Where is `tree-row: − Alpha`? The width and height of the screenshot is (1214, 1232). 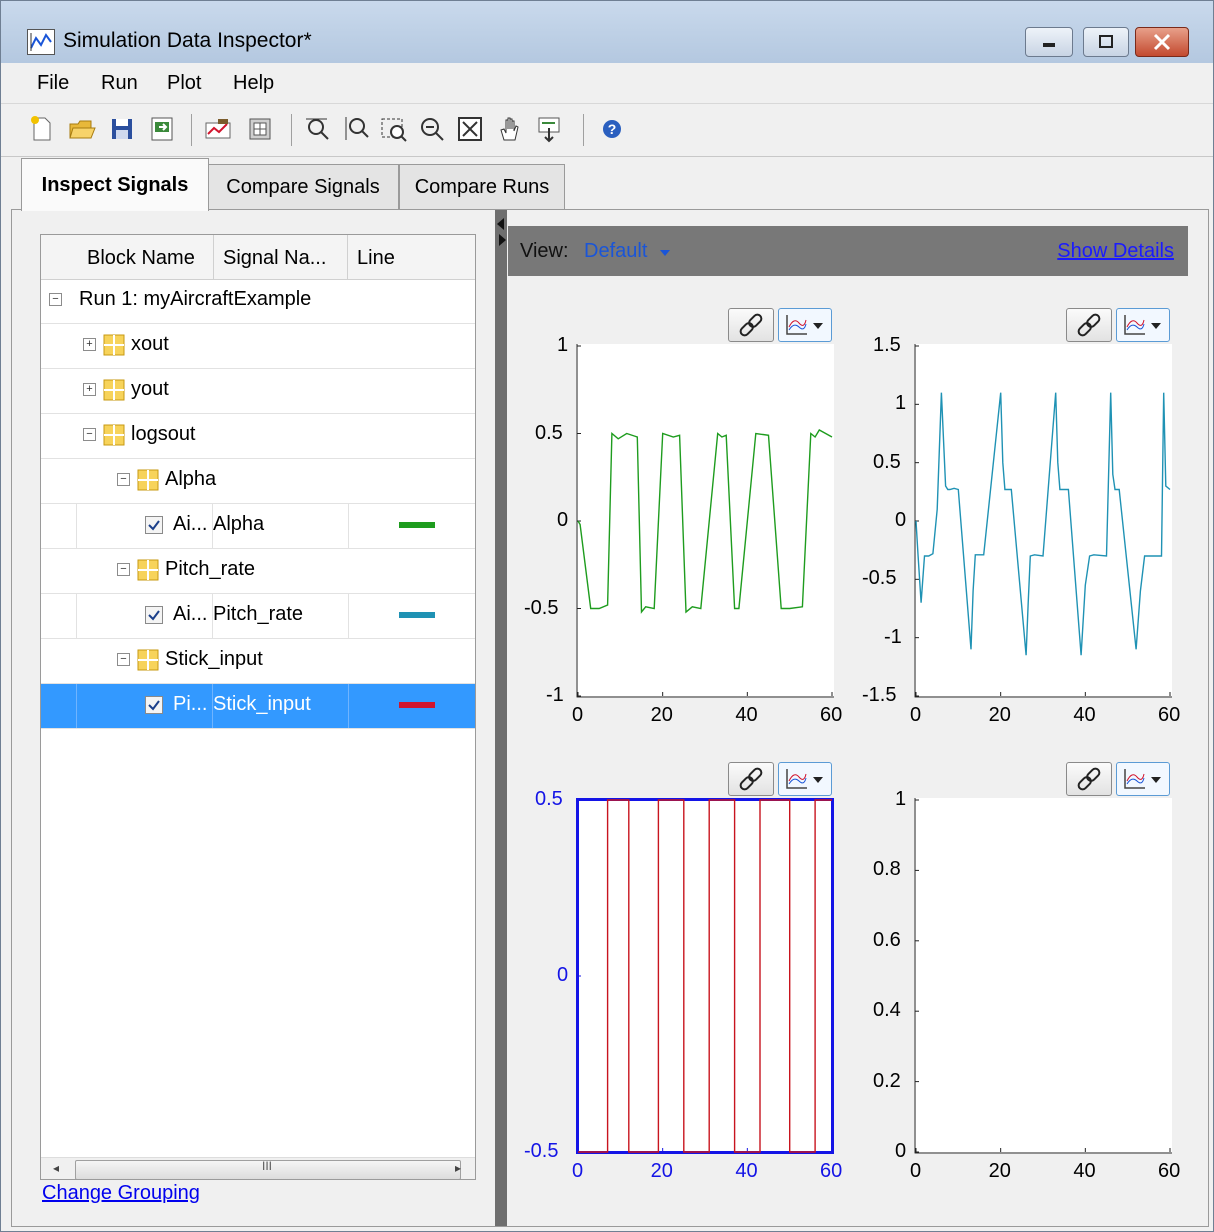 tree-row: − Alpha is located at coordinates (258, 481).